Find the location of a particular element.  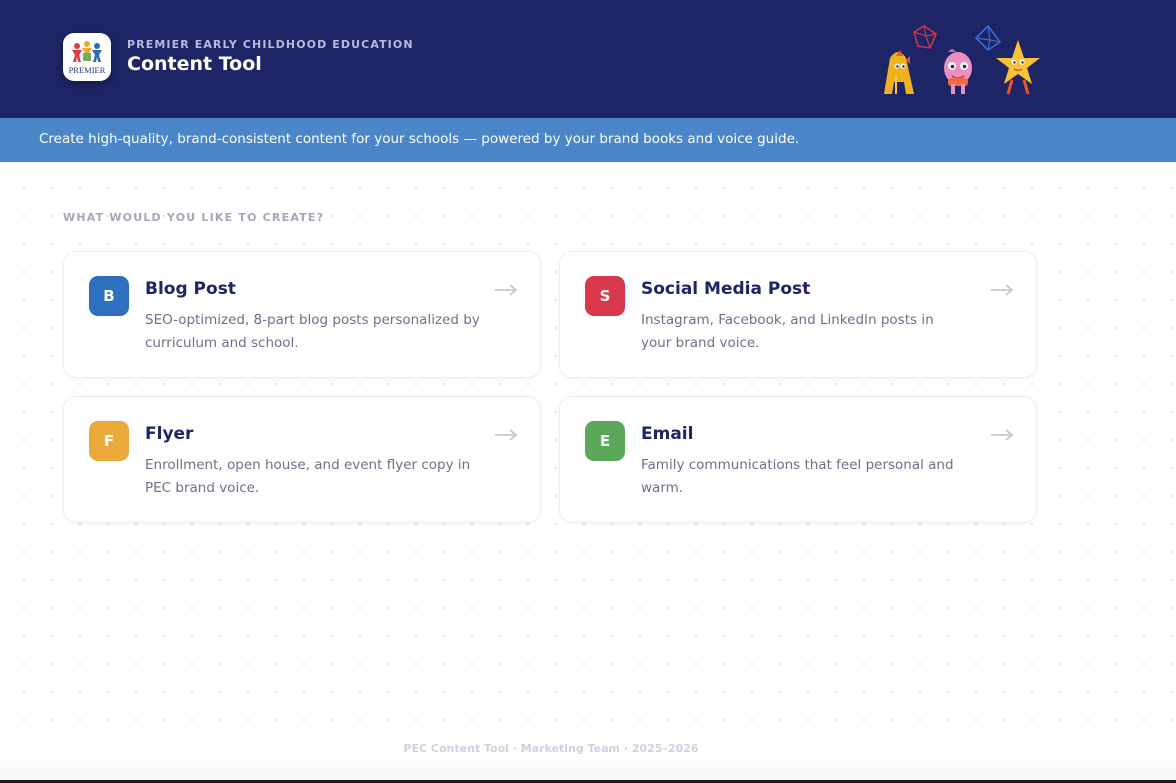

premier-logo: PREMIER is located at coordinates (87, 57).